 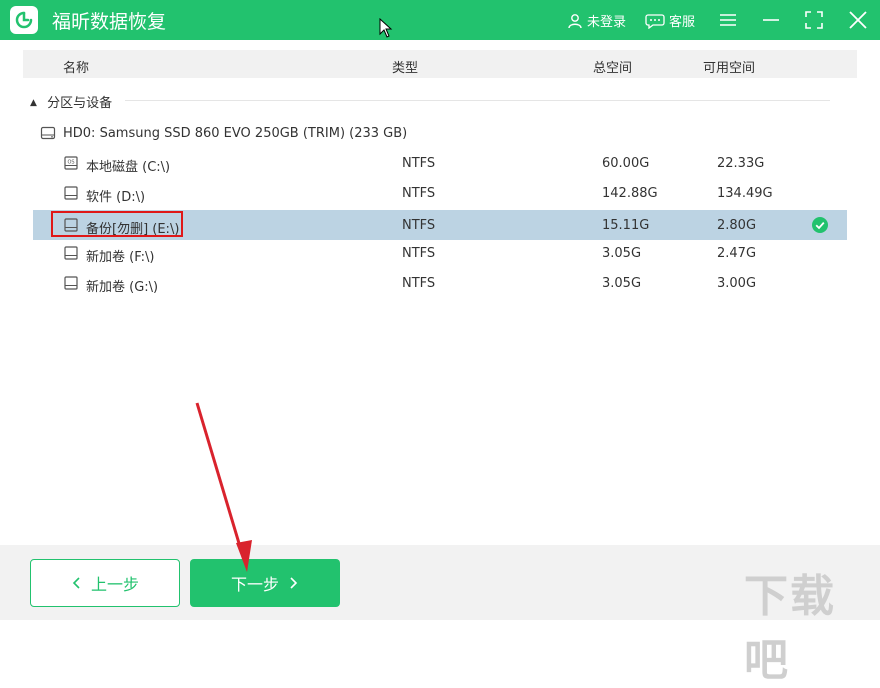 I want to click on partition-row: 新加卷 (F:\) NTFS 3.05G 2.47G, so click(x=440, y=253).